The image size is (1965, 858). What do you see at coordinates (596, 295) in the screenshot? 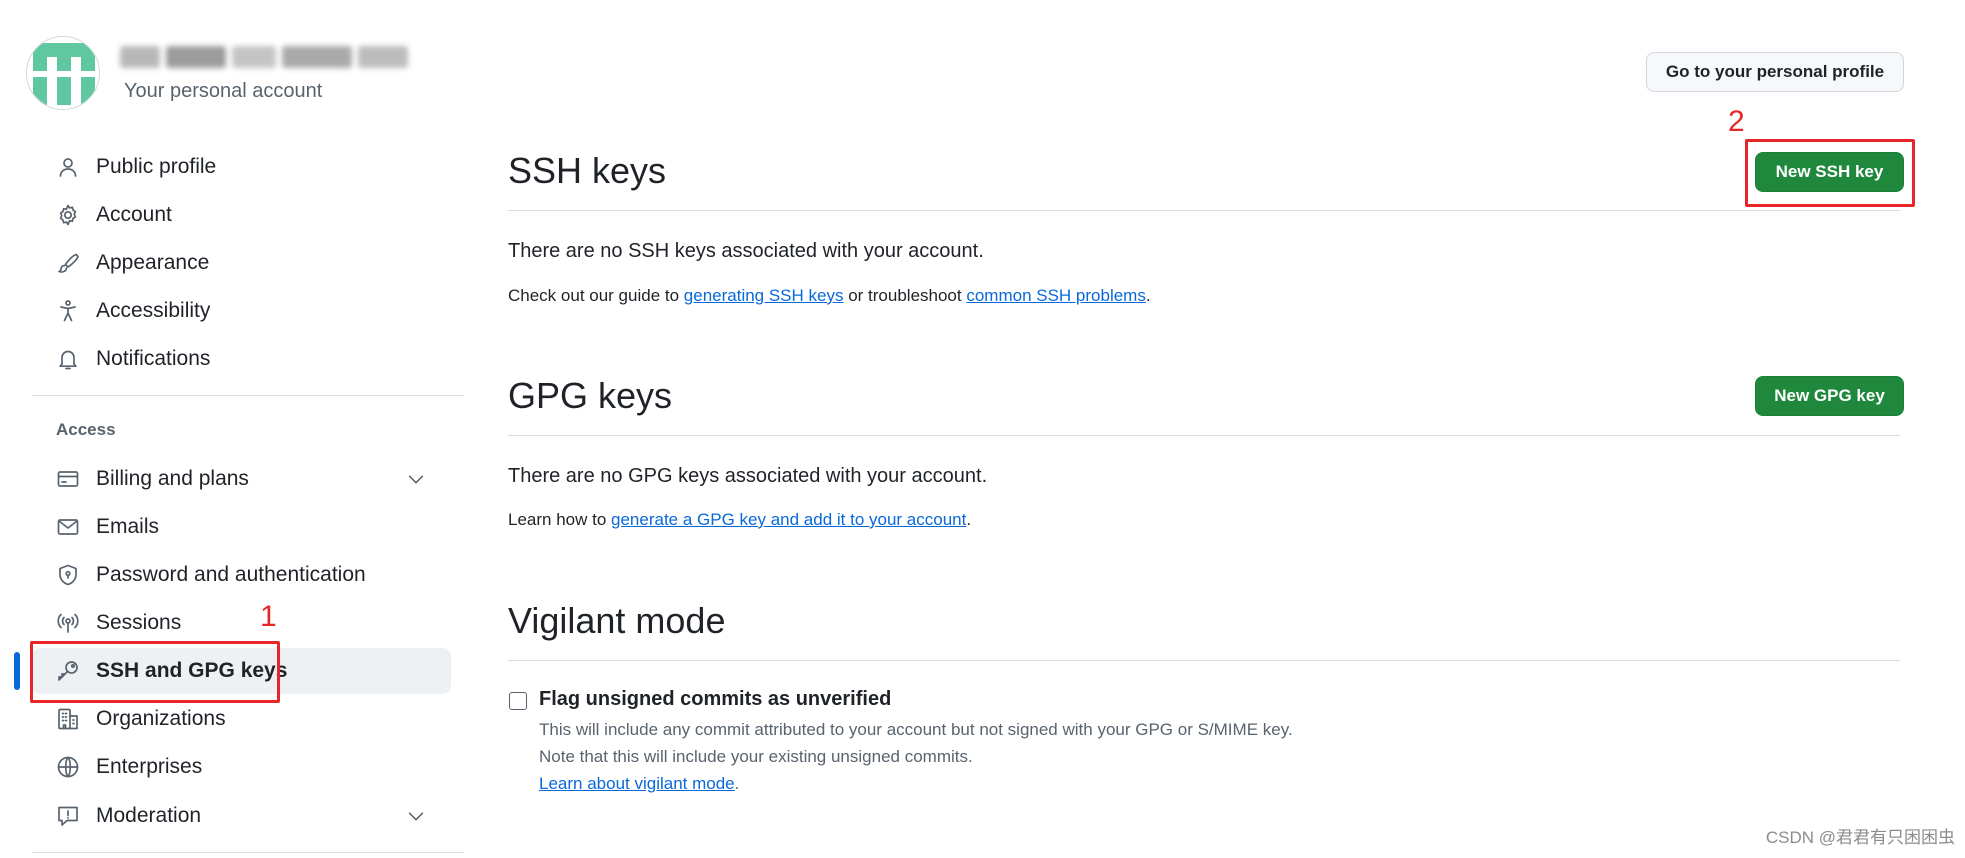
I see `ssh-guide-prefix: Check out our guide to` at bounding box center [596, 295].